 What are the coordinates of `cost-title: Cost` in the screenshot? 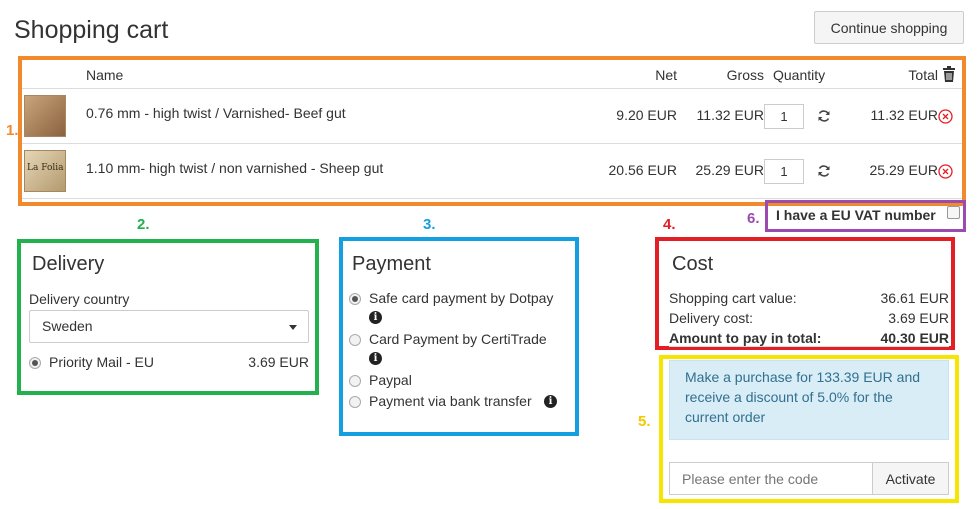 It's located at (693, 264).